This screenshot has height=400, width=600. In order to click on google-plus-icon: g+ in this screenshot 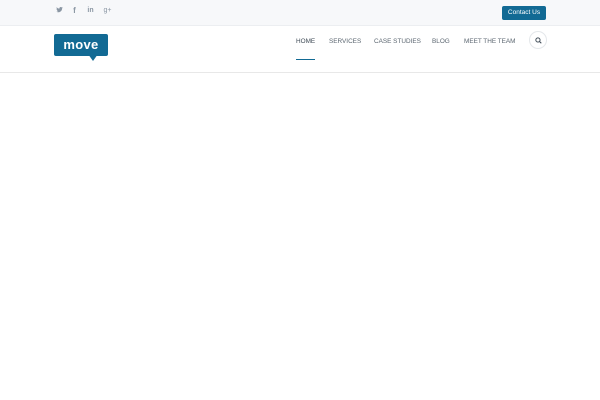, I will do `click(107, 11)`.